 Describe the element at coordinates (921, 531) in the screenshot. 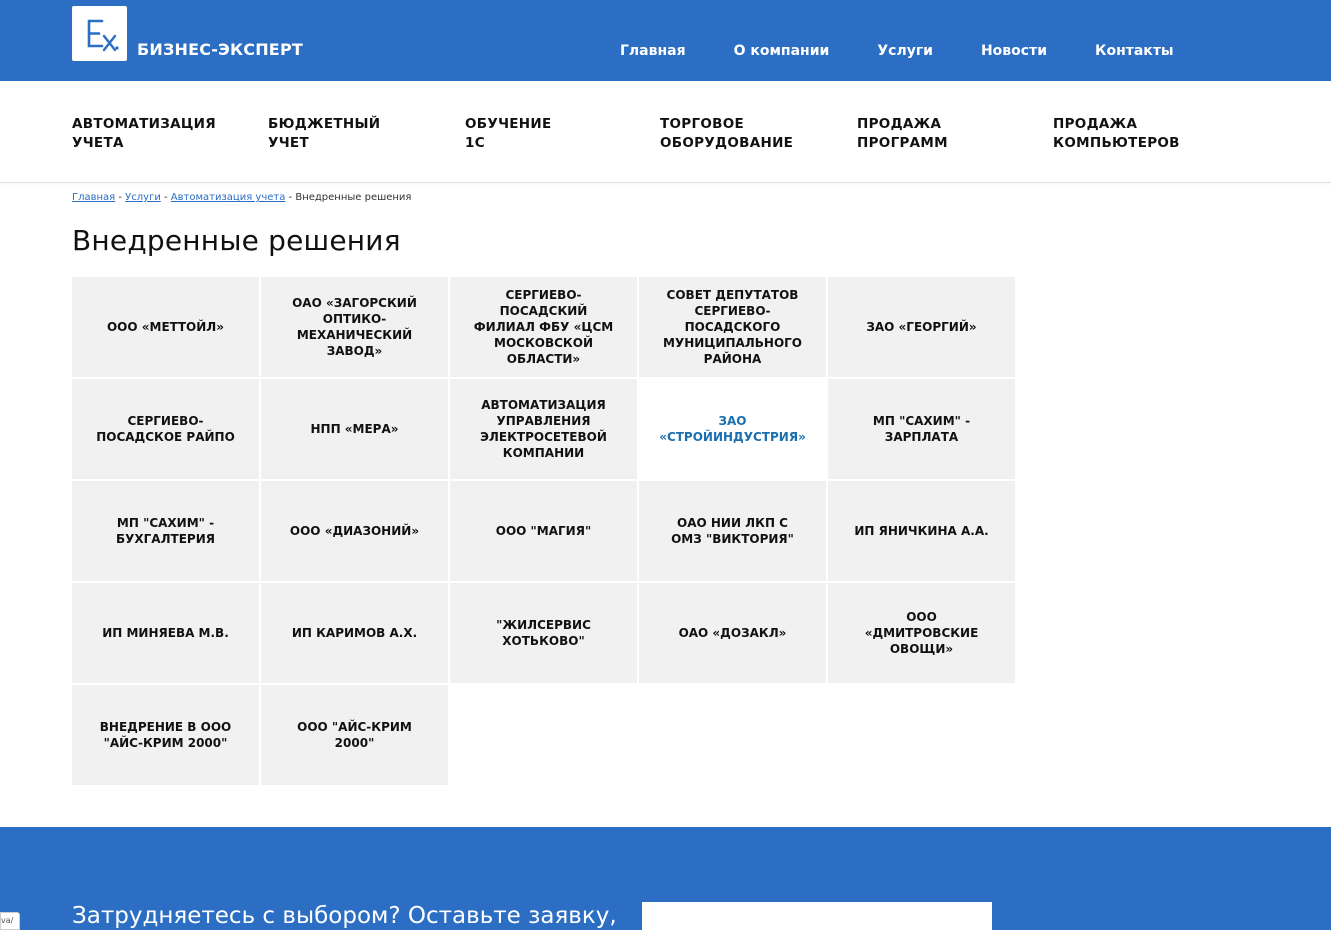

I see `solution-tile: ИП ЯНИЧКИНА А.А.` at that location.